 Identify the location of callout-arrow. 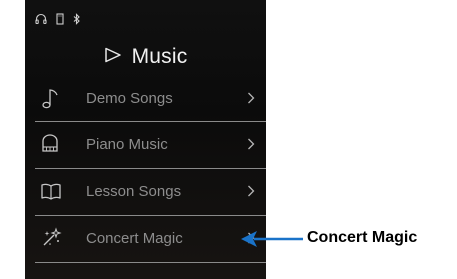
(272, 239).